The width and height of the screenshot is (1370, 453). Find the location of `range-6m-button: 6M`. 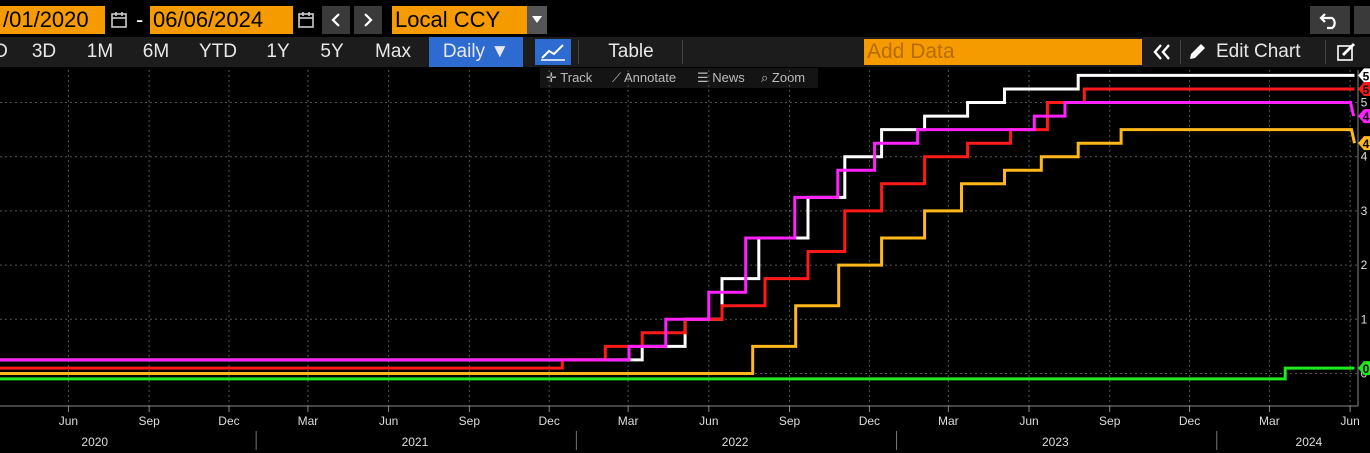

range-6m-button: 6M is located at coordinates (156, 52).